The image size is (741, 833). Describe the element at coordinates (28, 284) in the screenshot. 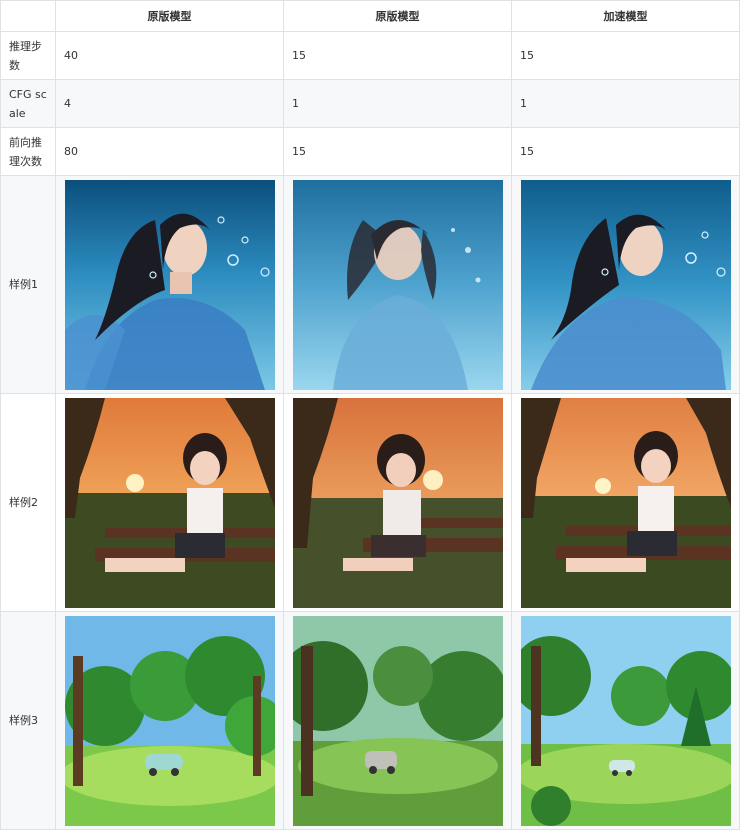

I see `row-label: 样例1` at that location.